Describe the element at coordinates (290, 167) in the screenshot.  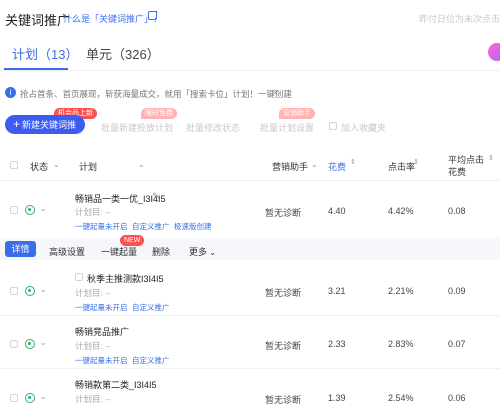
I see `header-assistant: 营销助手` at that location.